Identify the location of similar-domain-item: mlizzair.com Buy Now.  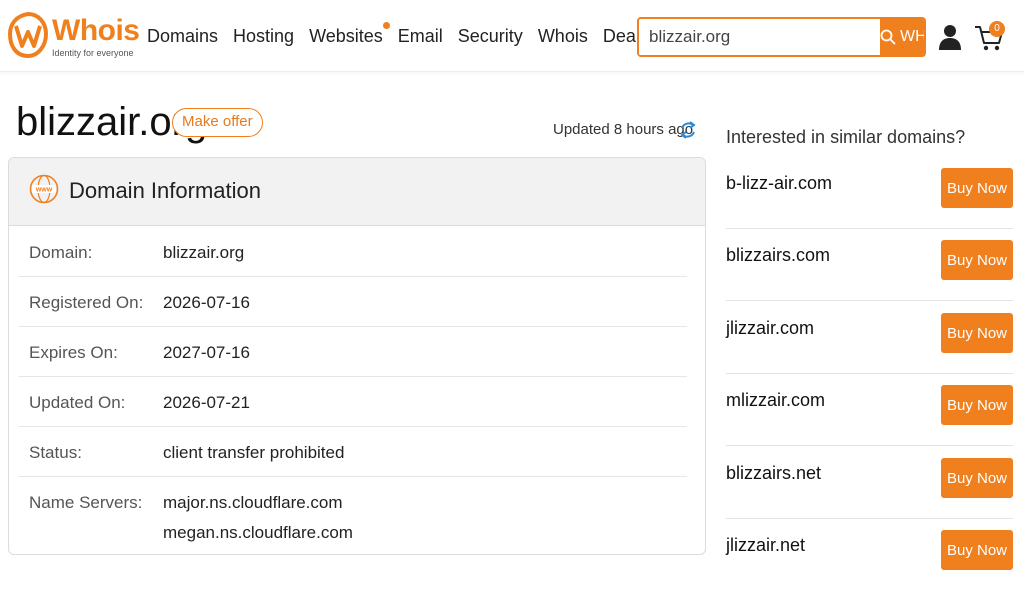
(869, 410).